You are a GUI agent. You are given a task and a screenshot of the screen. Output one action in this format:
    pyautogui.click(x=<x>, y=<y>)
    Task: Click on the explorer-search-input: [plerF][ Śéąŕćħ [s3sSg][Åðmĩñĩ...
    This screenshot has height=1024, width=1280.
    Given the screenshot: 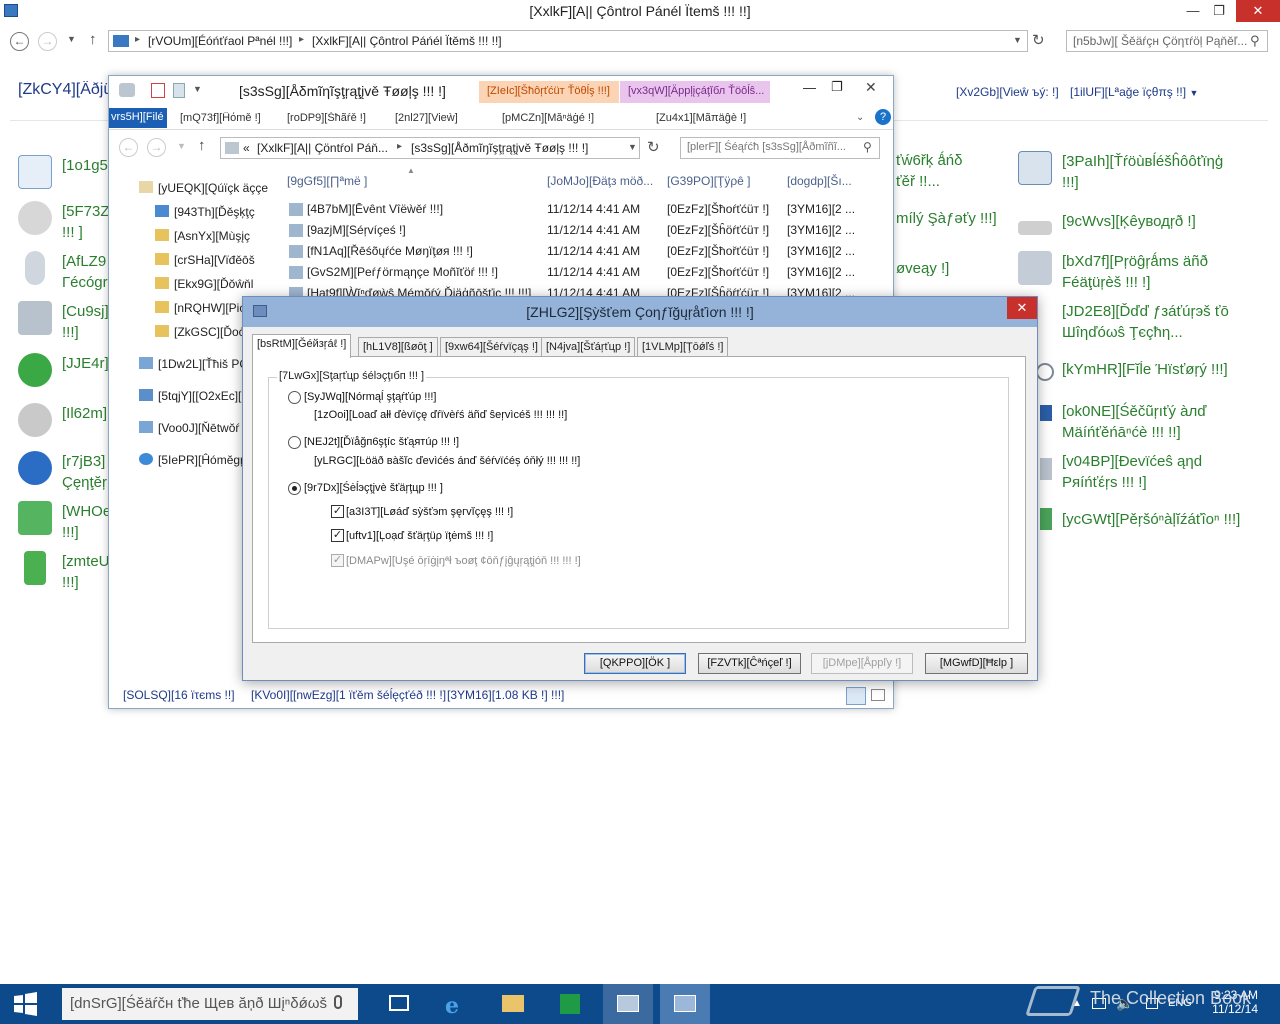 What is the action you would take?
    pyautogui.click(x=780, y=148)
    